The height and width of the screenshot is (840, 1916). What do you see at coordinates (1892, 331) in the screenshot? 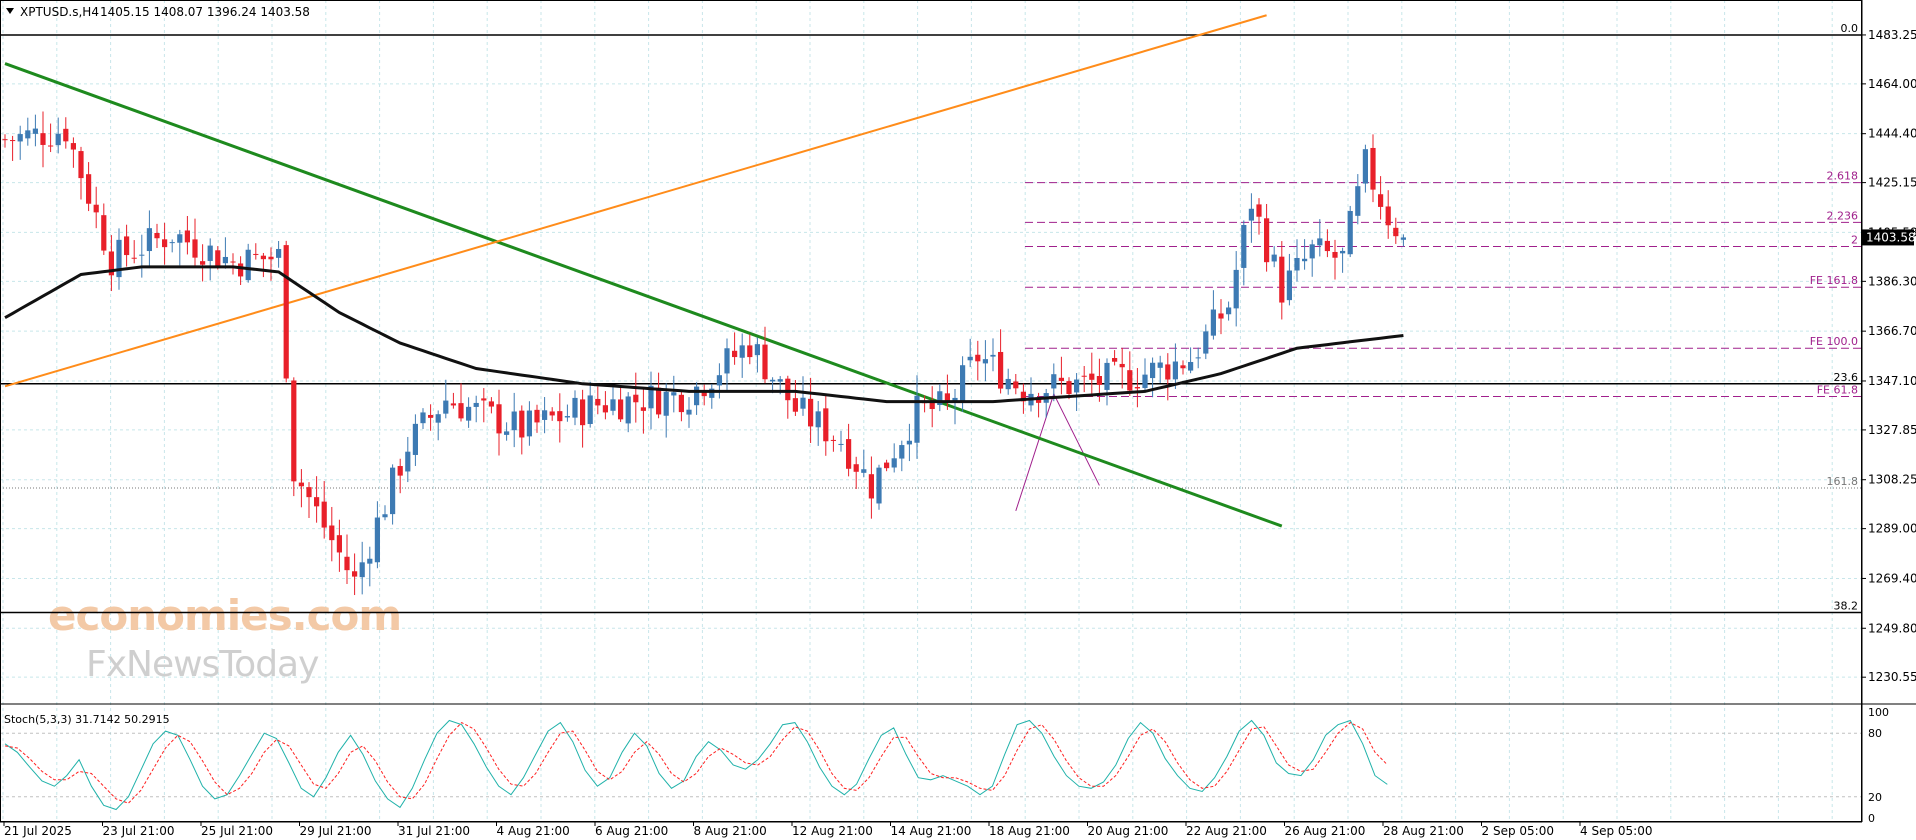
I see `price-tick-label: 1366.70` at bounding box center [1892, 331].